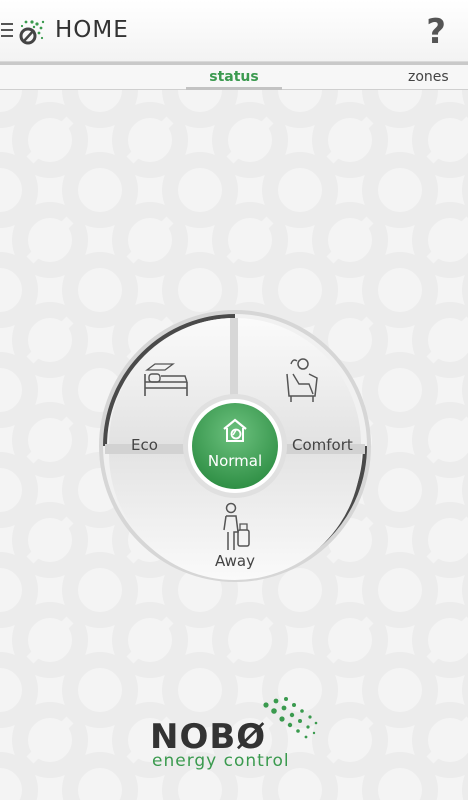 The width and height of the screenshot is (468, 800). Describe the element at coordinates (166, 379) in the screenshot. I see `bed-icon` at that location.